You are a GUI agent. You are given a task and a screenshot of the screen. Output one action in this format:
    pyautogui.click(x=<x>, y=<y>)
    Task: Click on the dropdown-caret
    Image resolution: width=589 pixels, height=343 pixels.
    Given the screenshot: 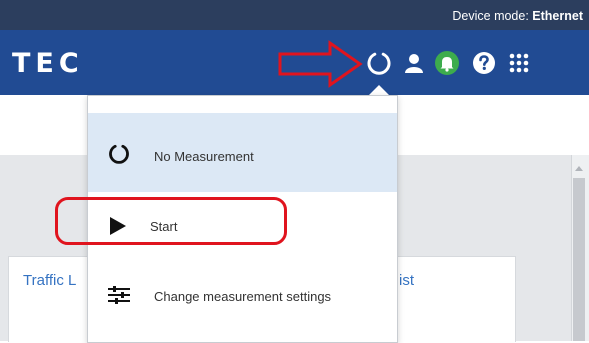 What is the action you would take?
    pyautogui.click(x=379, y=90)
    